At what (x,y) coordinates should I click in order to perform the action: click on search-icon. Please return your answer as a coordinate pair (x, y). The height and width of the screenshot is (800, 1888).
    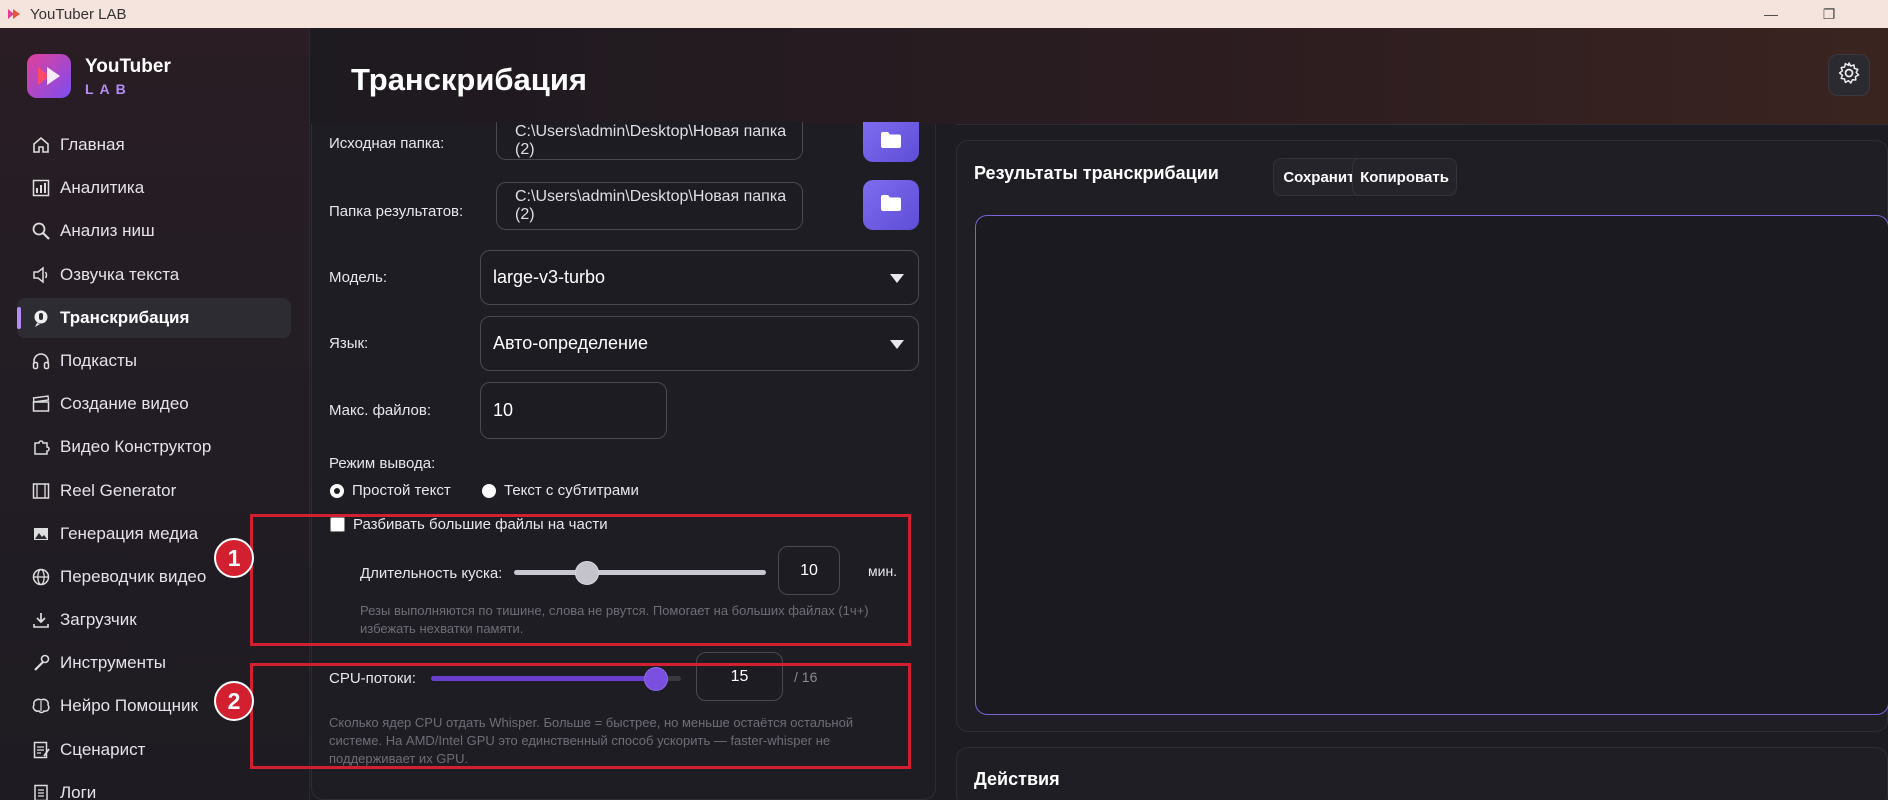
    Looking at the image, I should click on (41, 231).